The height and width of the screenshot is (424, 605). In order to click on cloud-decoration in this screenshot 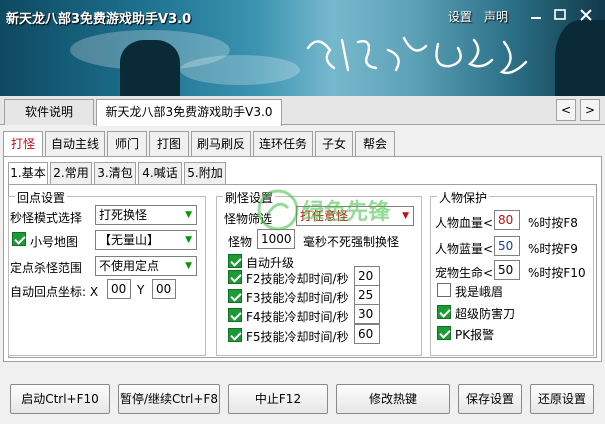, I will do `click(240, 70)`.